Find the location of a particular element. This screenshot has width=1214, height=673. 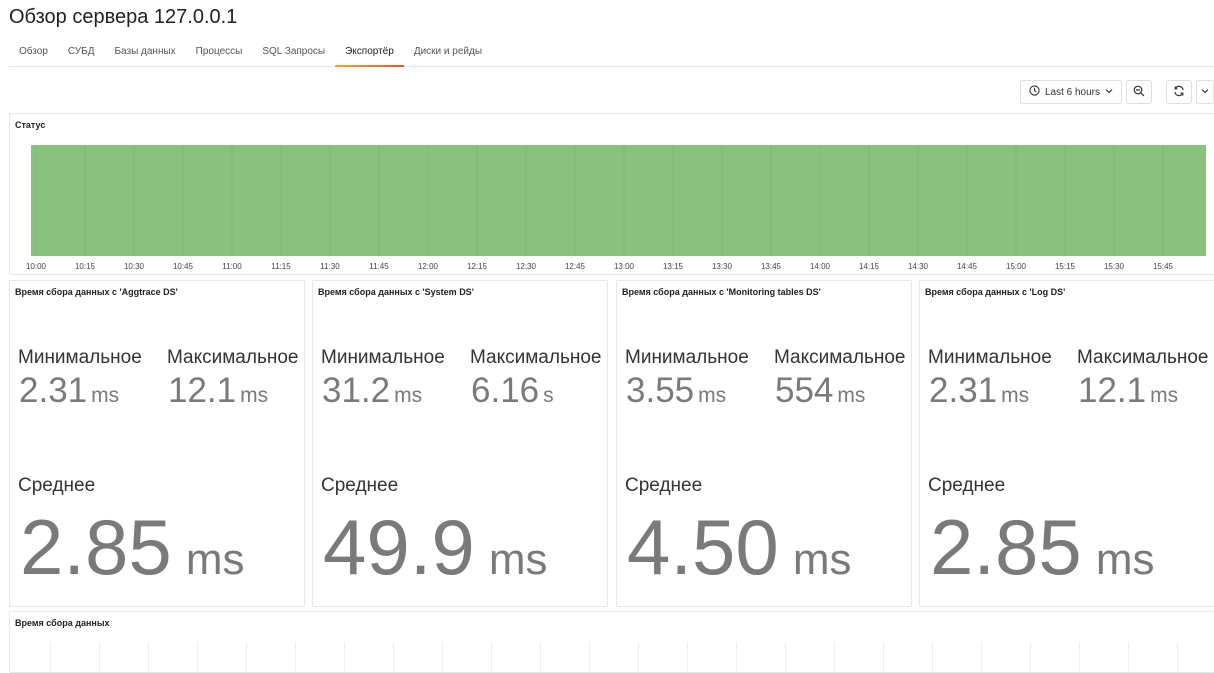

min-number: 3.55 is located at coordinates (660, 390).